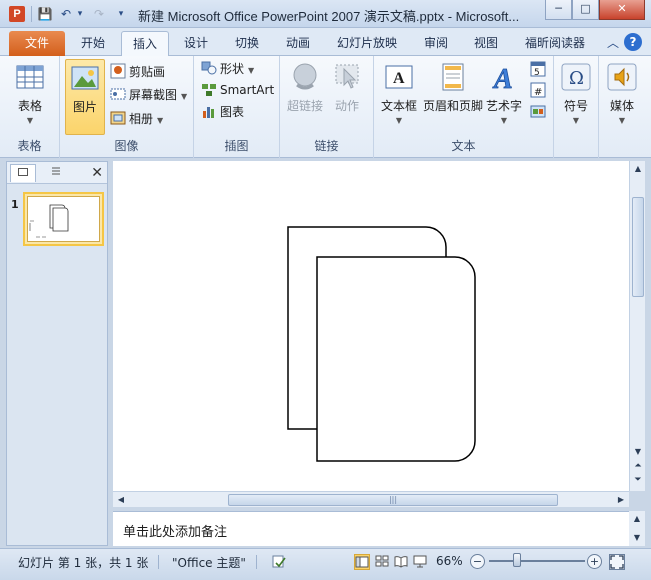 The height and width of the screenshot is (580, 651). What do you see at coordinates (136, 119) in the screenshot?
I see `photo-album-button: 相册 ▼` at bounding box center [136, 119].